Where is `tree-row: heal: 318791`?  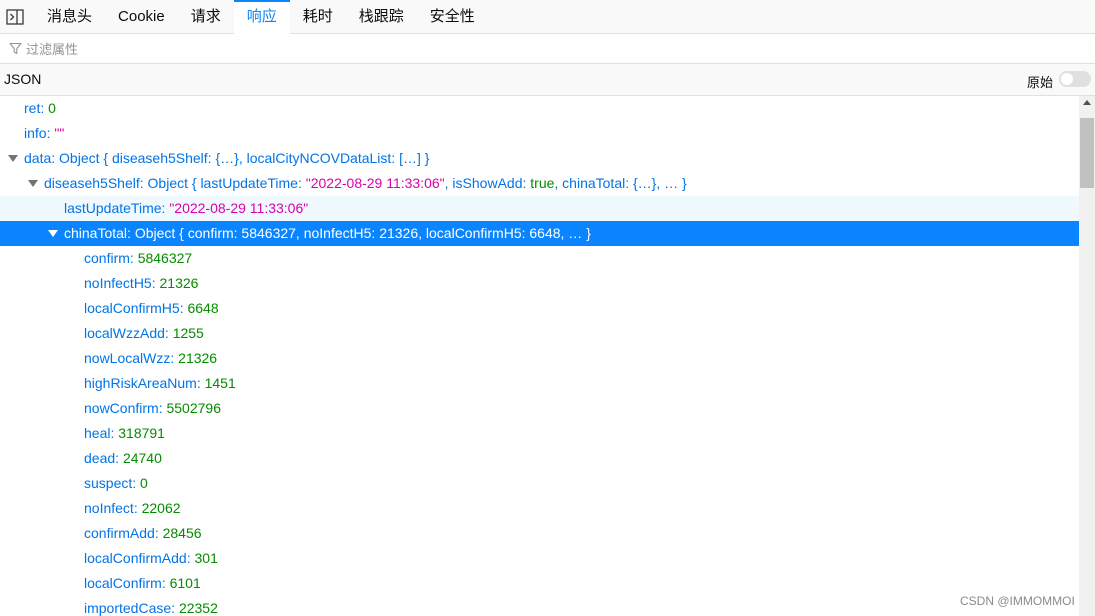 tree-row: heal: 318791 is located at coordinates (539, 433).